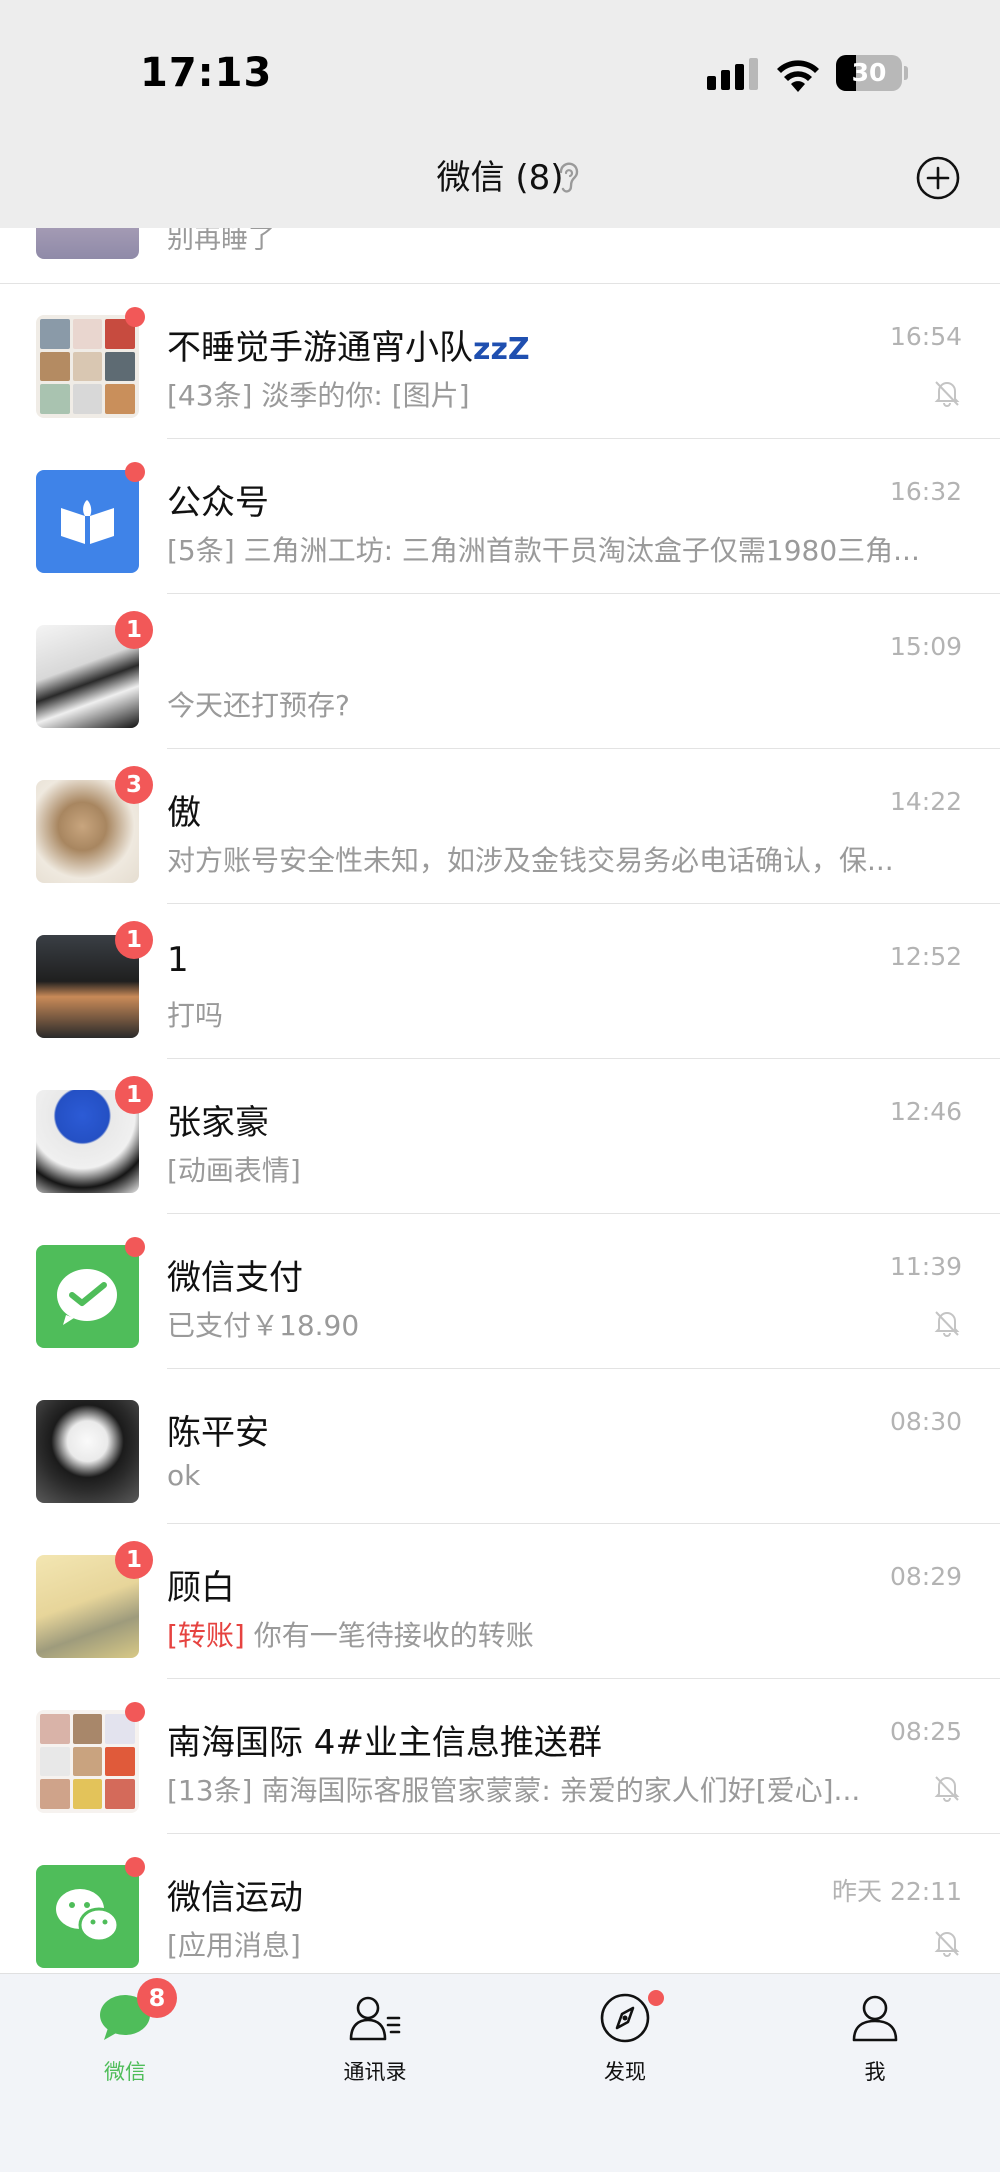 This screenshot has width=1000, height=2172. I want to click on tab-dot, so click(656, 1998).